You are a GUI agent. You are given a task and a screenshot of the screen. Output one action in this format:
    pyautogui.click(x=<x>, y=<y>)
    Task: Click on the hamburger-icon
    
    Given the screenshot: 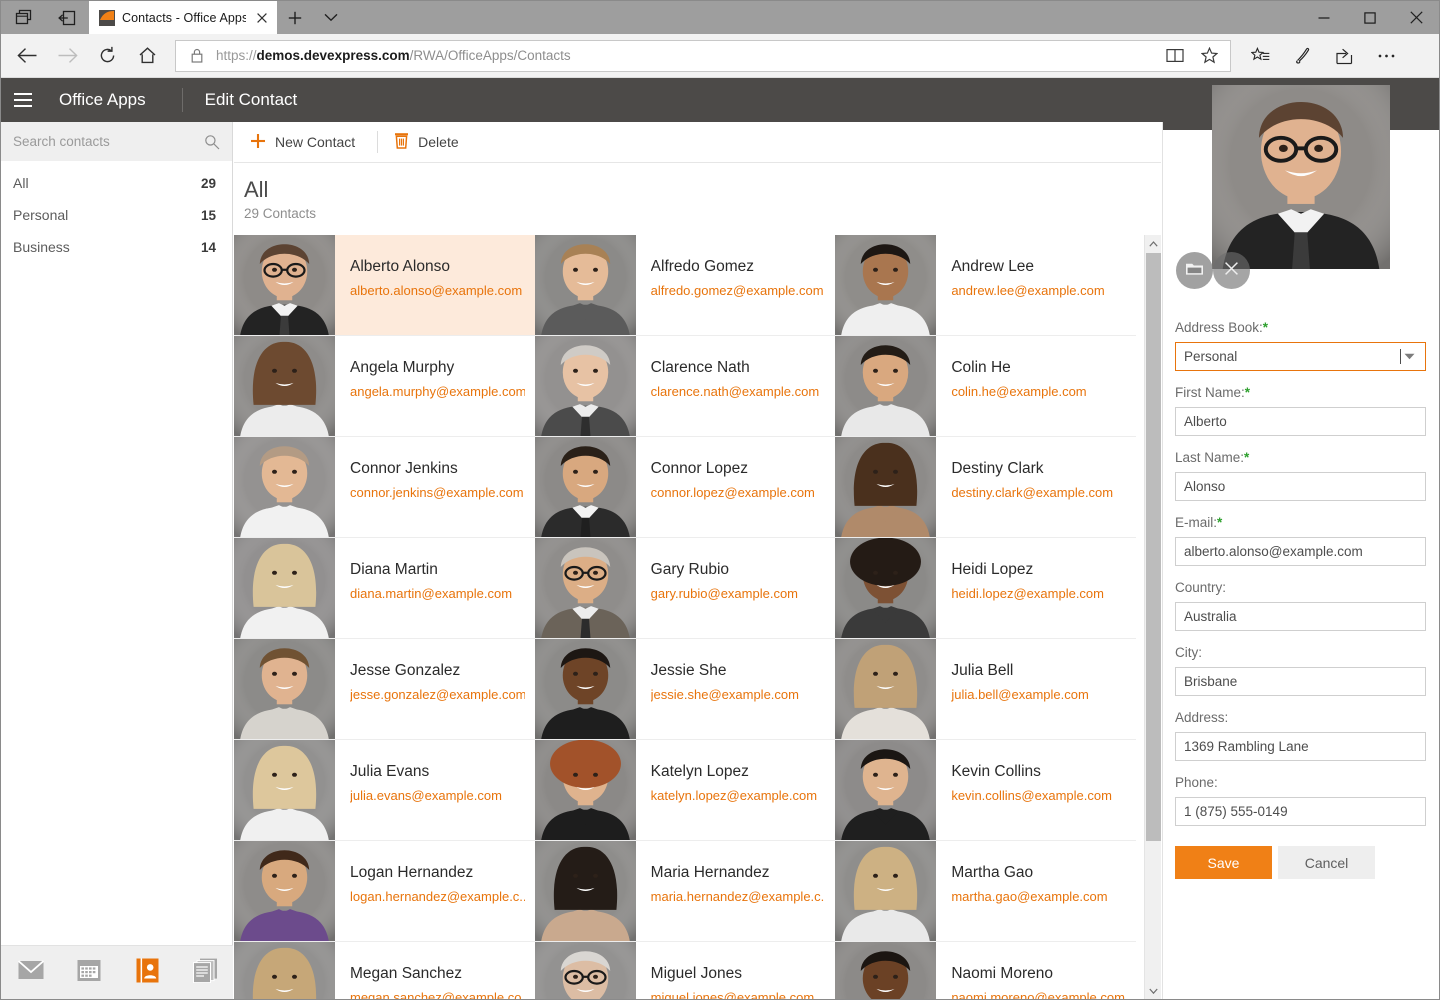 What is the action you would take?
    pyautogui.click(x=23, y=100)
    